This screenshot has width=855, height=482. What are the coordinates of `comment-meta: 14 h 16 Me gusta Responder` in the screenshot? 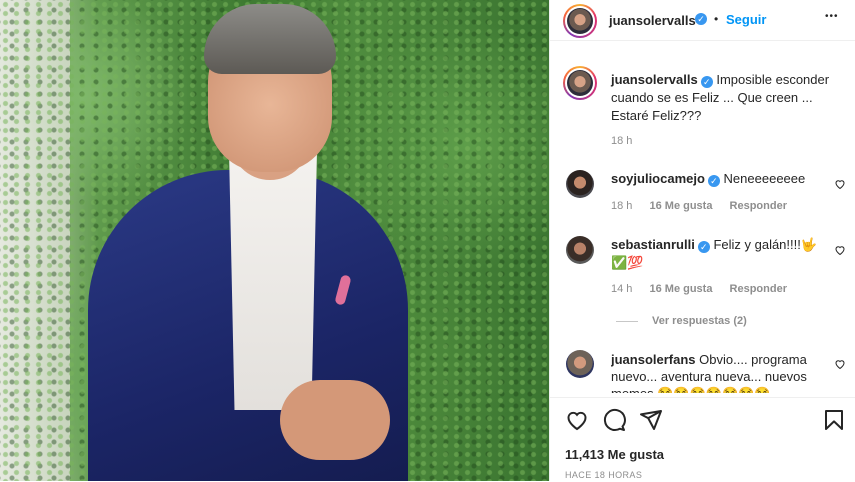 It's located at (699, 289).